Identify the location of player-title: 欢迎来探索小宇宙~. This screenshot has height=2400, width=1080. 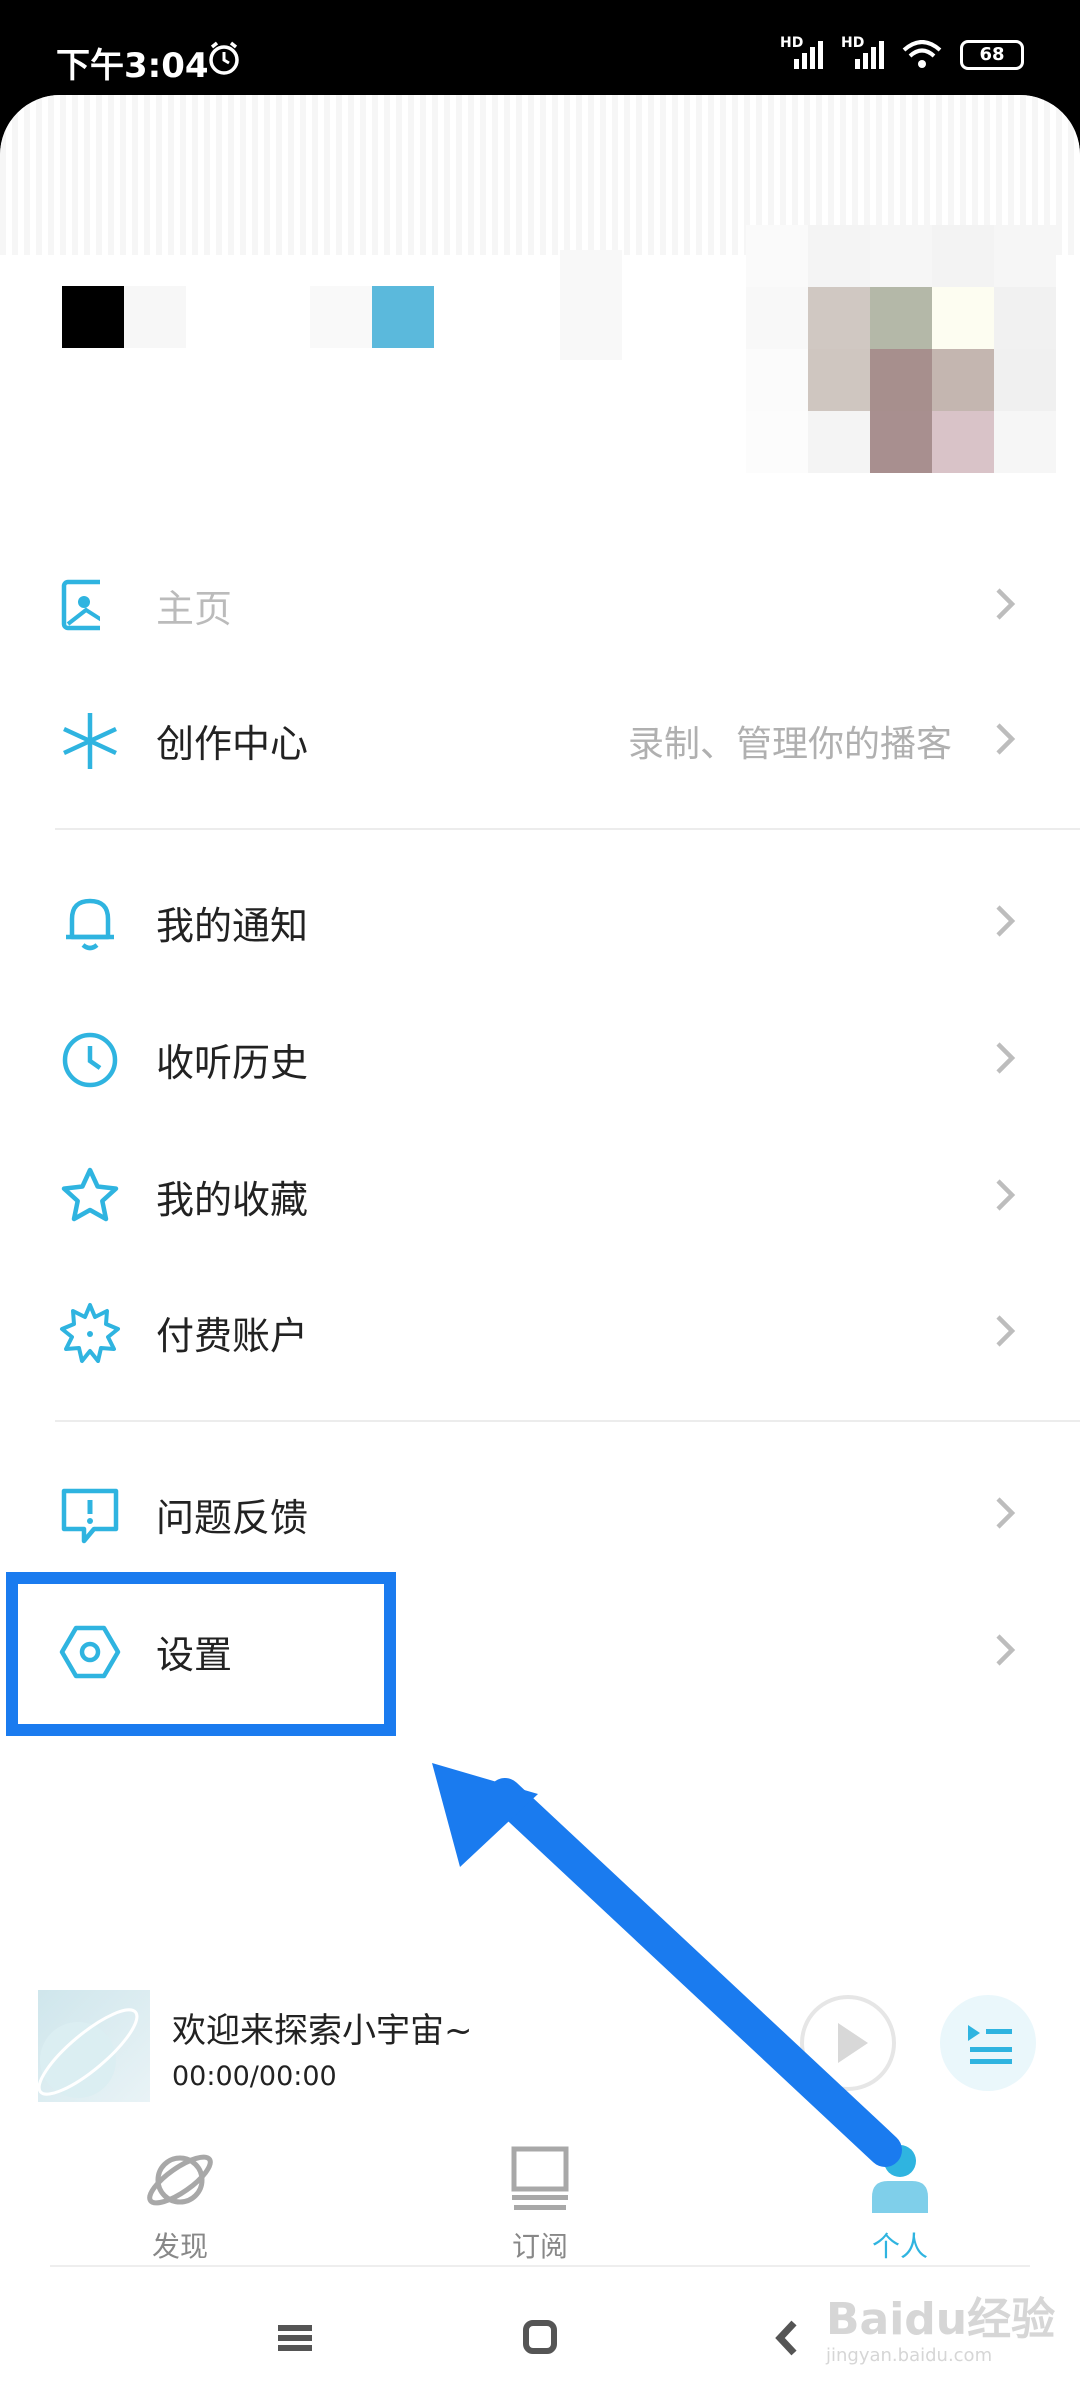
(322, 2031).